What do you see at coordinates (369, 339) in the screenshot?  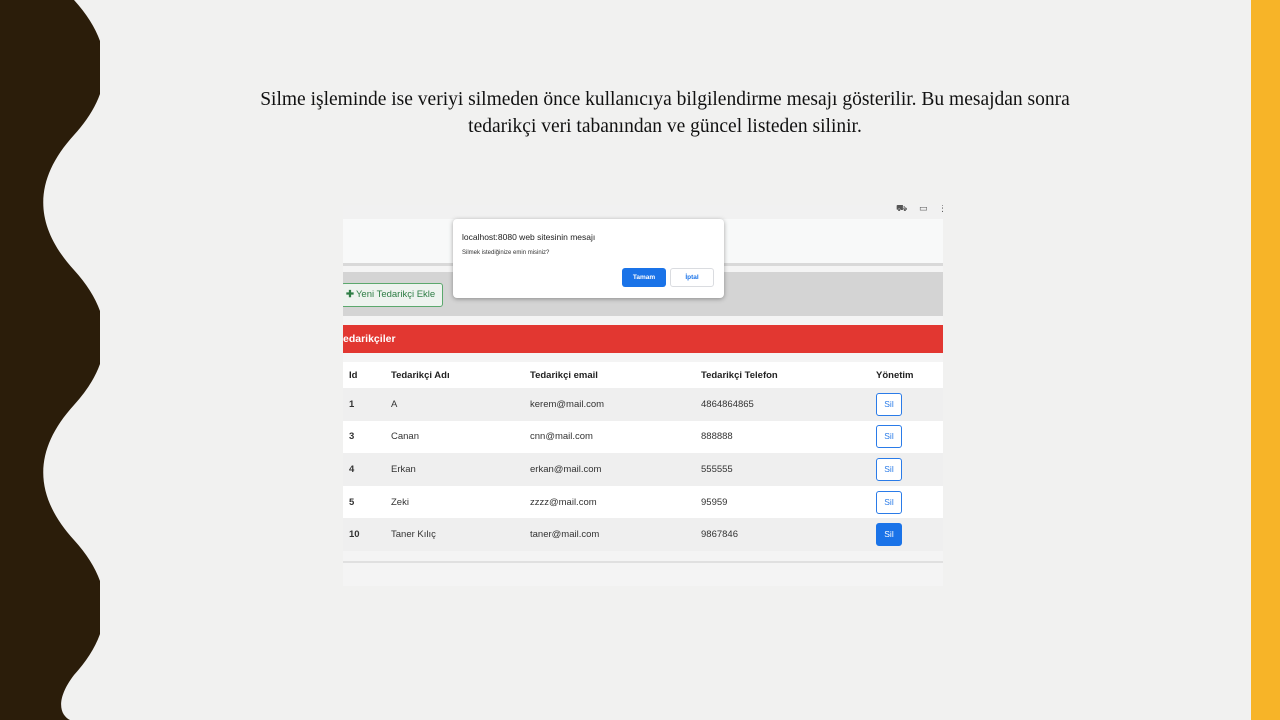 I see `section-title: edarikçiler` at bounding box center [369, 339].